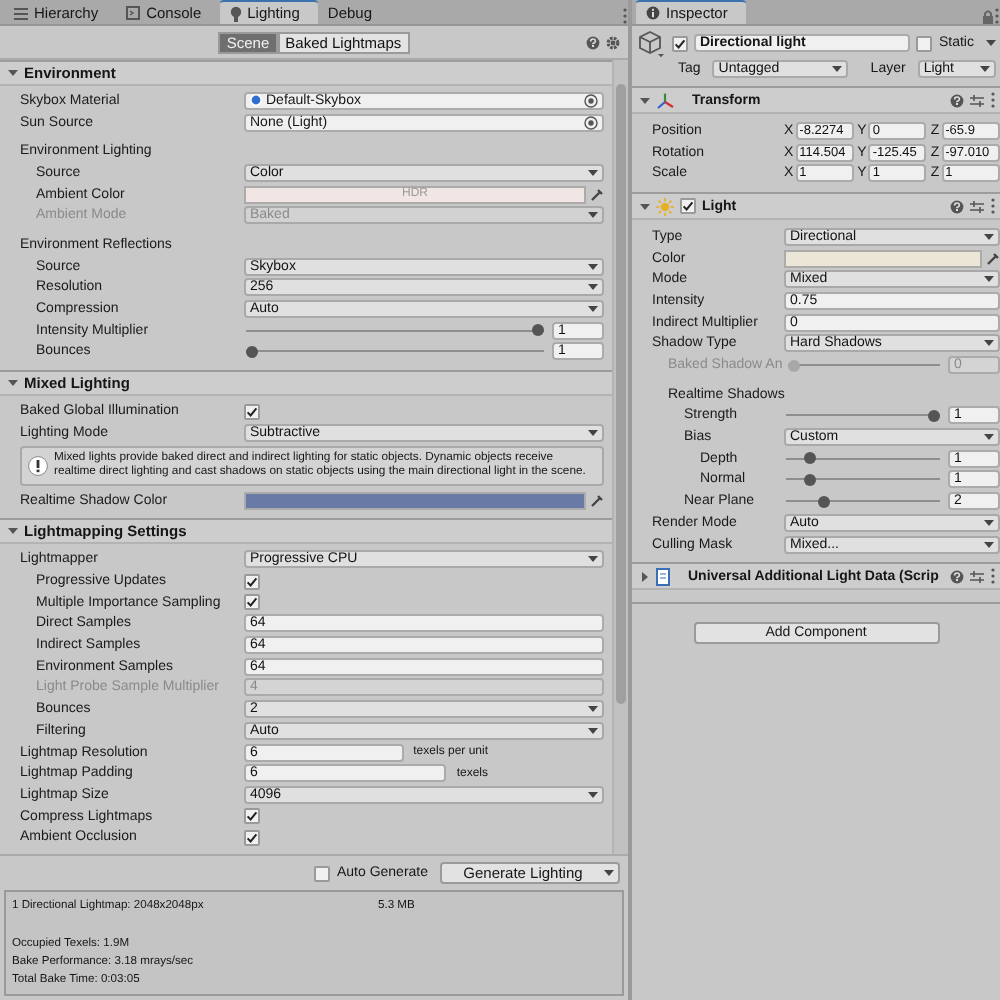 This screenshot has width=1000, height=1000. Describe the element at coordinates (133, 13) in the screenshot. I see `console-icon` at that location.